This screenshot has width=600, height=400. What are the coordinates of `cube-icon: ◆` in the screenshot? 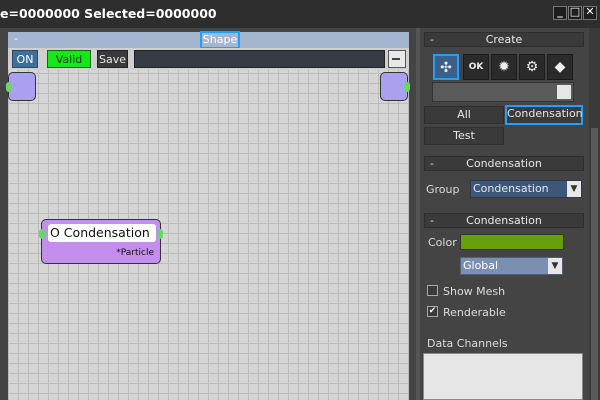 It's located at (560, 67).